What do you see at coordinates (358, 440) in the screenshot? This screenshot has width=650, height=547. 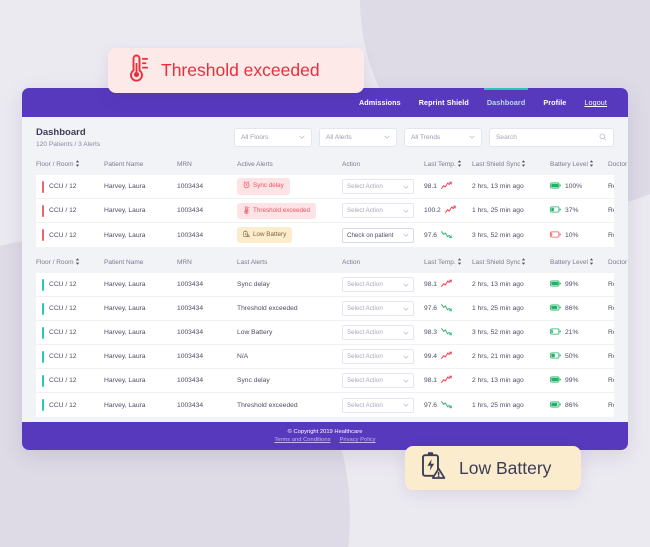 I see `footer-link-privacy: Privacy Policy` at bounding box center [358, 440].